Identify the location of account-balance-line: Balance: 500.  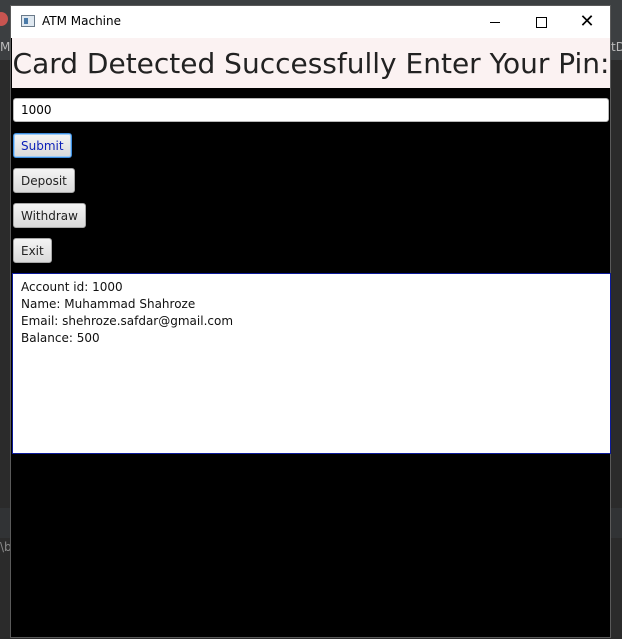
(60, 338).